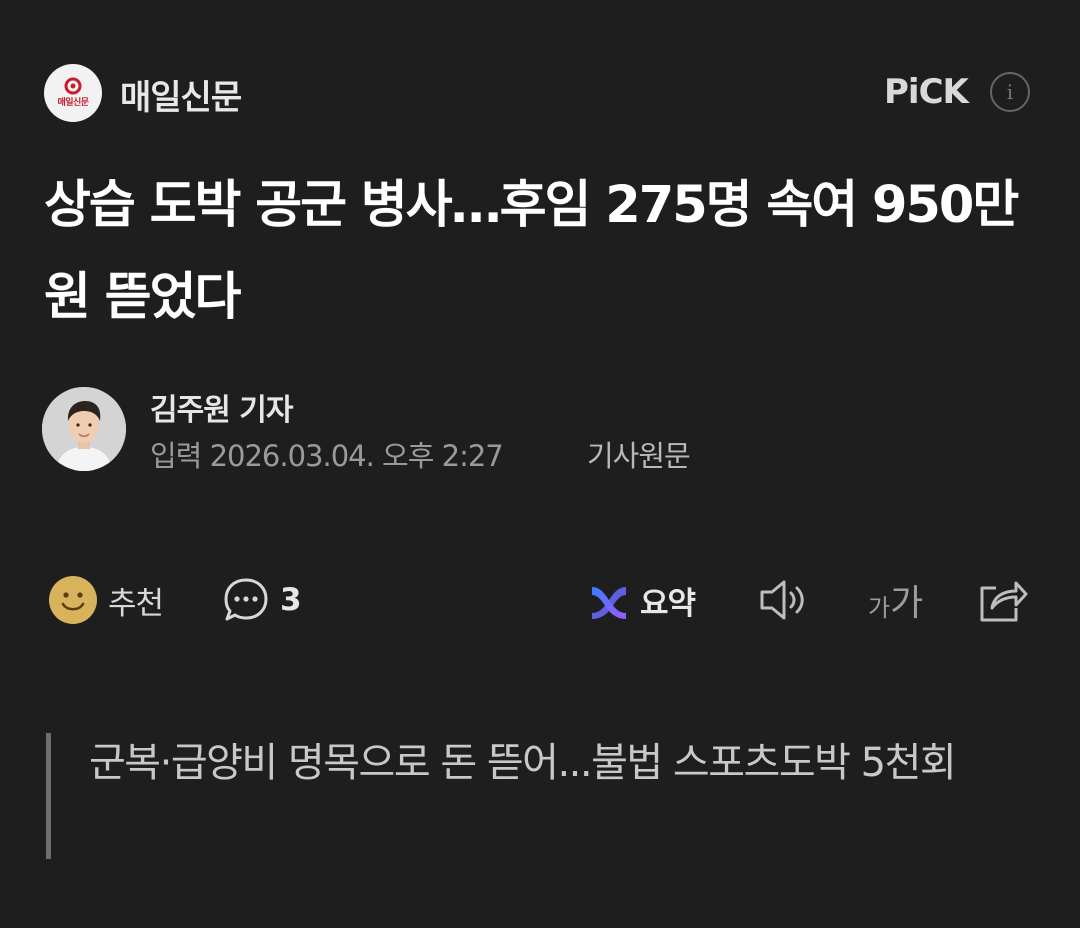  What do you see at coordinates (221, 407) in the screenshot?
I see `author-name: 김주원 기자` at bounding box center [221, 407].